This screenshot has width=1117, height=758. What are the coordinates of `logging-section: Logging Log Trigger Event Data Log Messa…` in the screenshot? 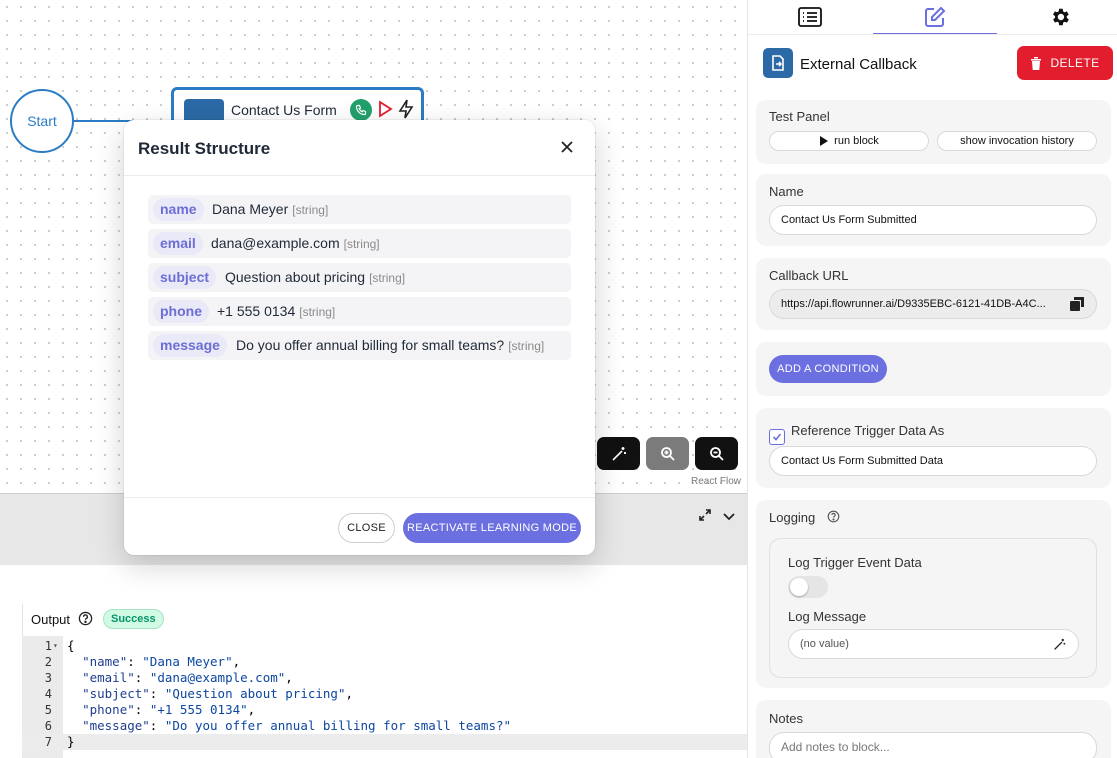 It's located at (933, 594).